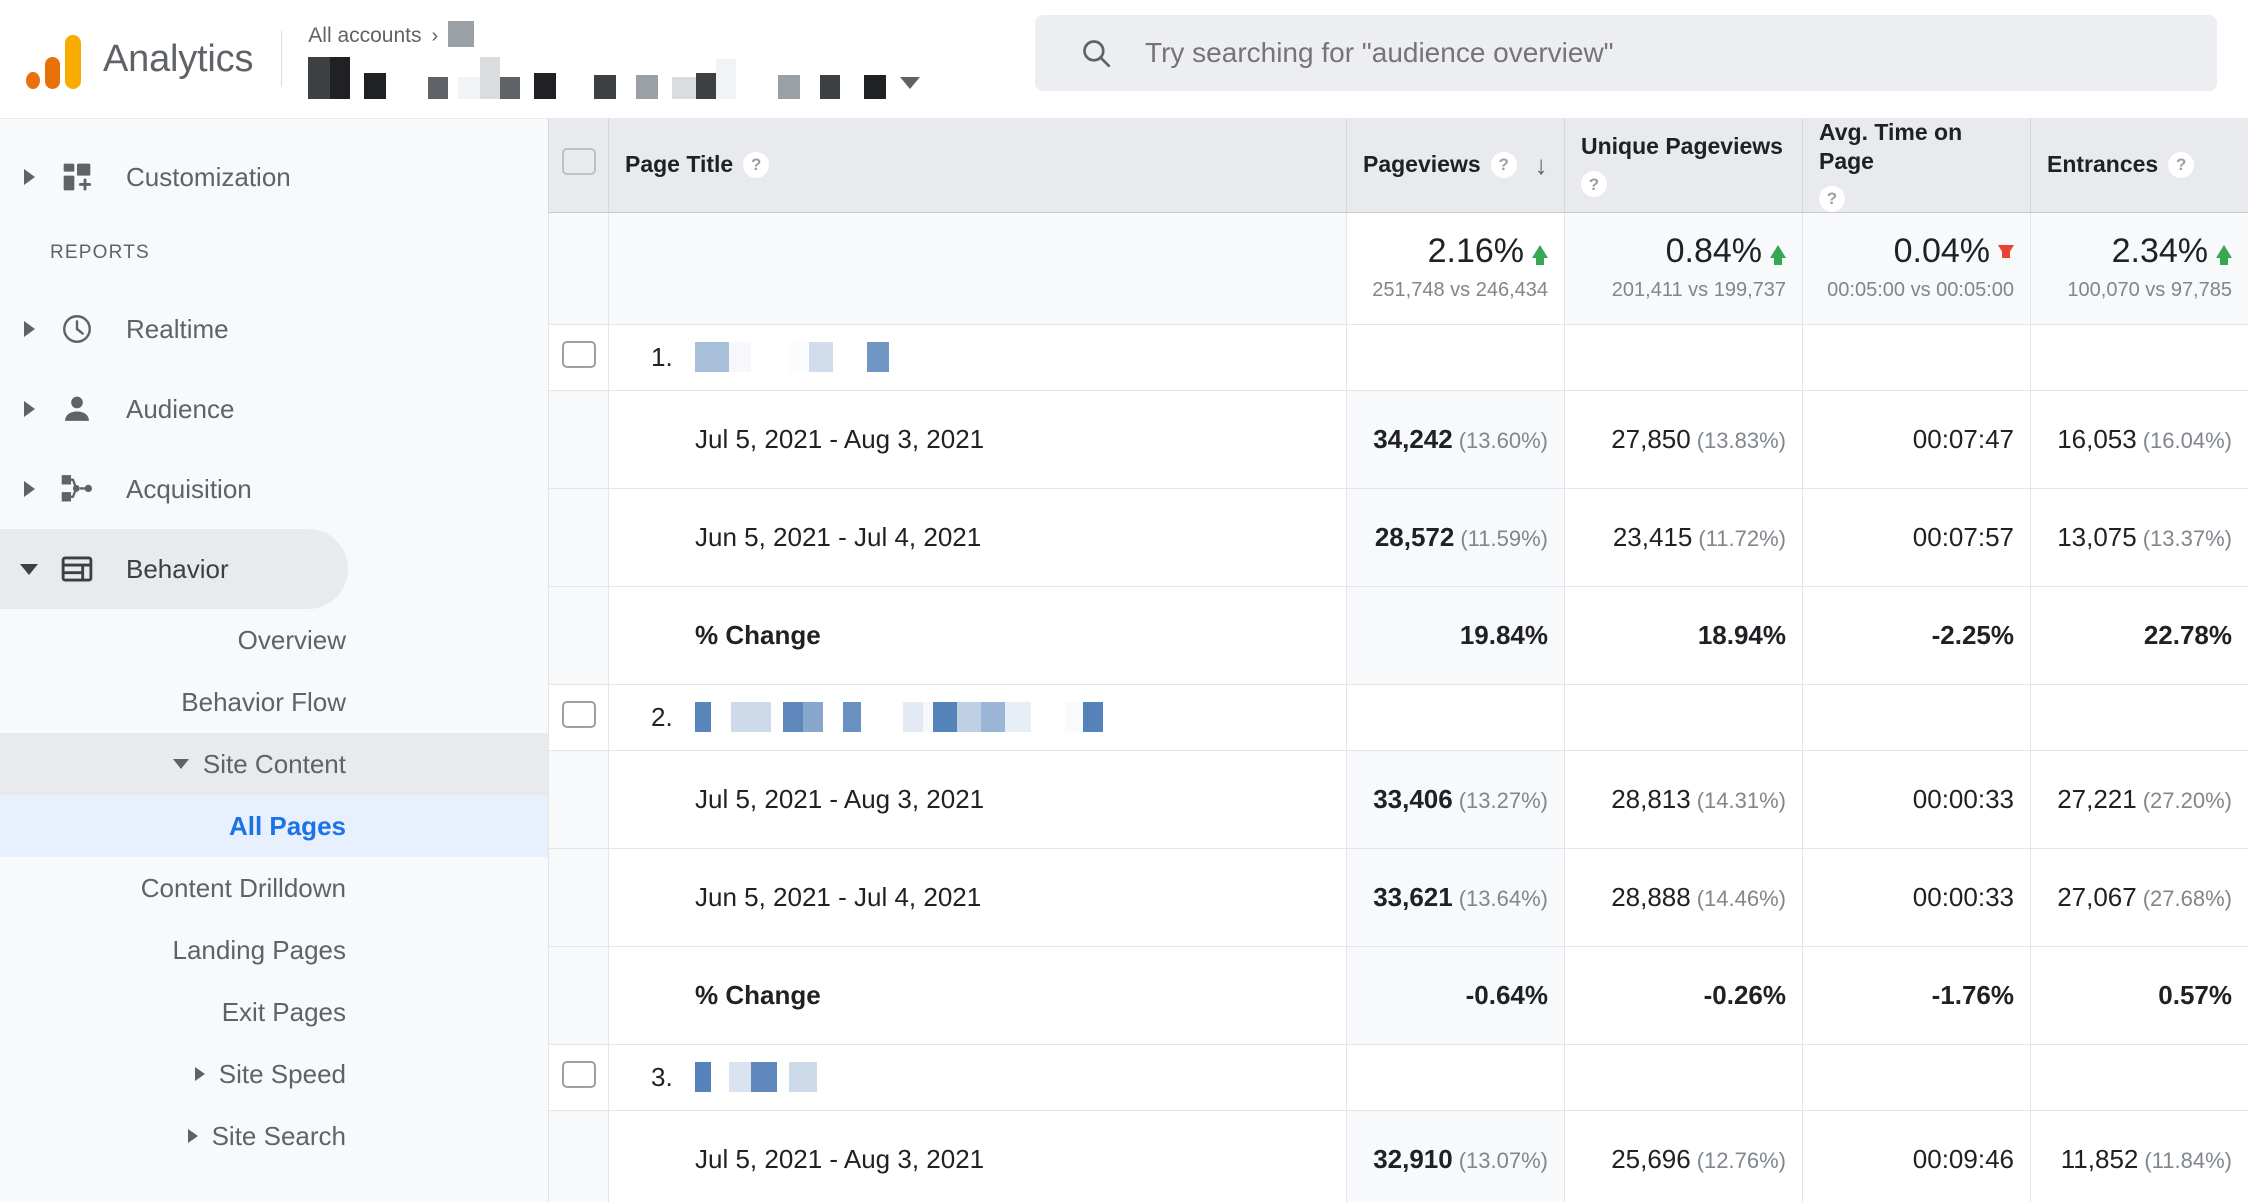 This screenshot has height=1202, width=2248. What do you see at coordinates (461, 36) in the screenshot?
I see `account-name-redacted` at bounding box center [461, 36].